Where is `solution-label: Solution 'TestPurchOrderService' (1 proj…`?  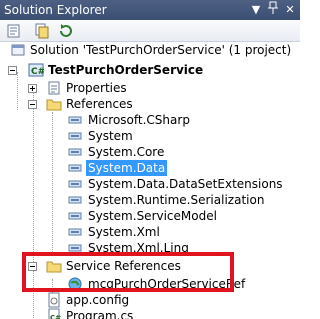 solution-label: Solution 'TestPurchOrderService' (1 proj… is located at coordinates (161, 50).